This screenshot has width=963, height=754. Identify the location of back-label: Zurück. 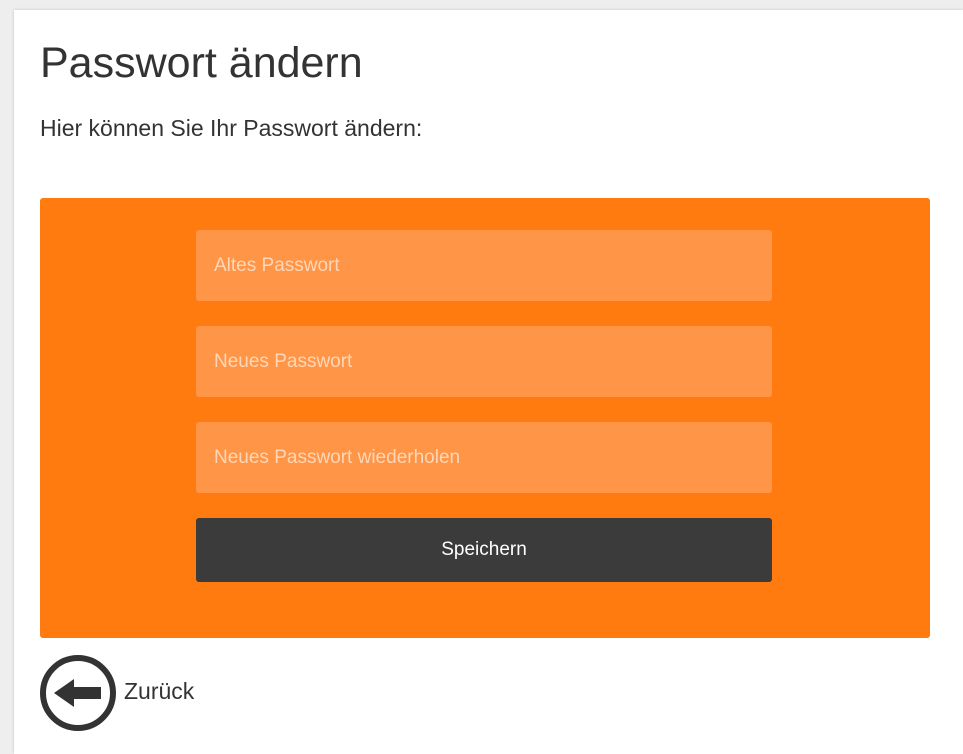
(159, 690).